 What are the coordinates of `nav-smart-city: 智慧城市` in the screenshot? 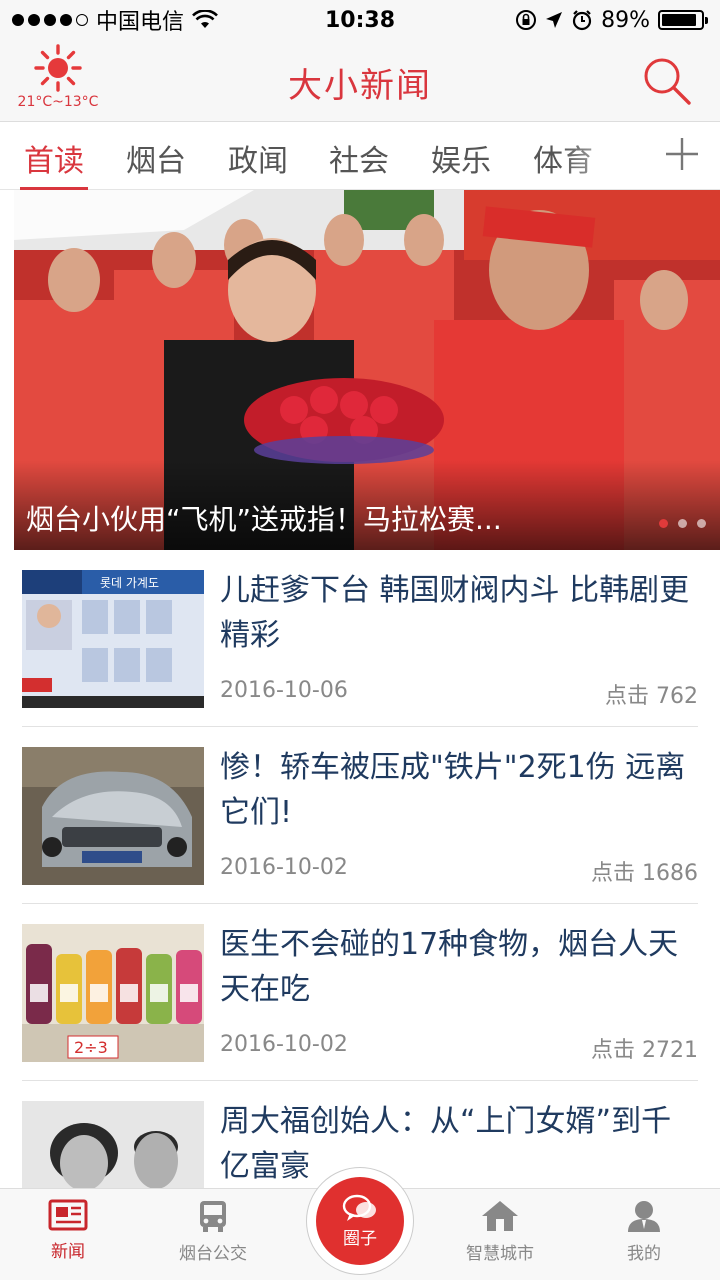 It's located at (500, 1231).